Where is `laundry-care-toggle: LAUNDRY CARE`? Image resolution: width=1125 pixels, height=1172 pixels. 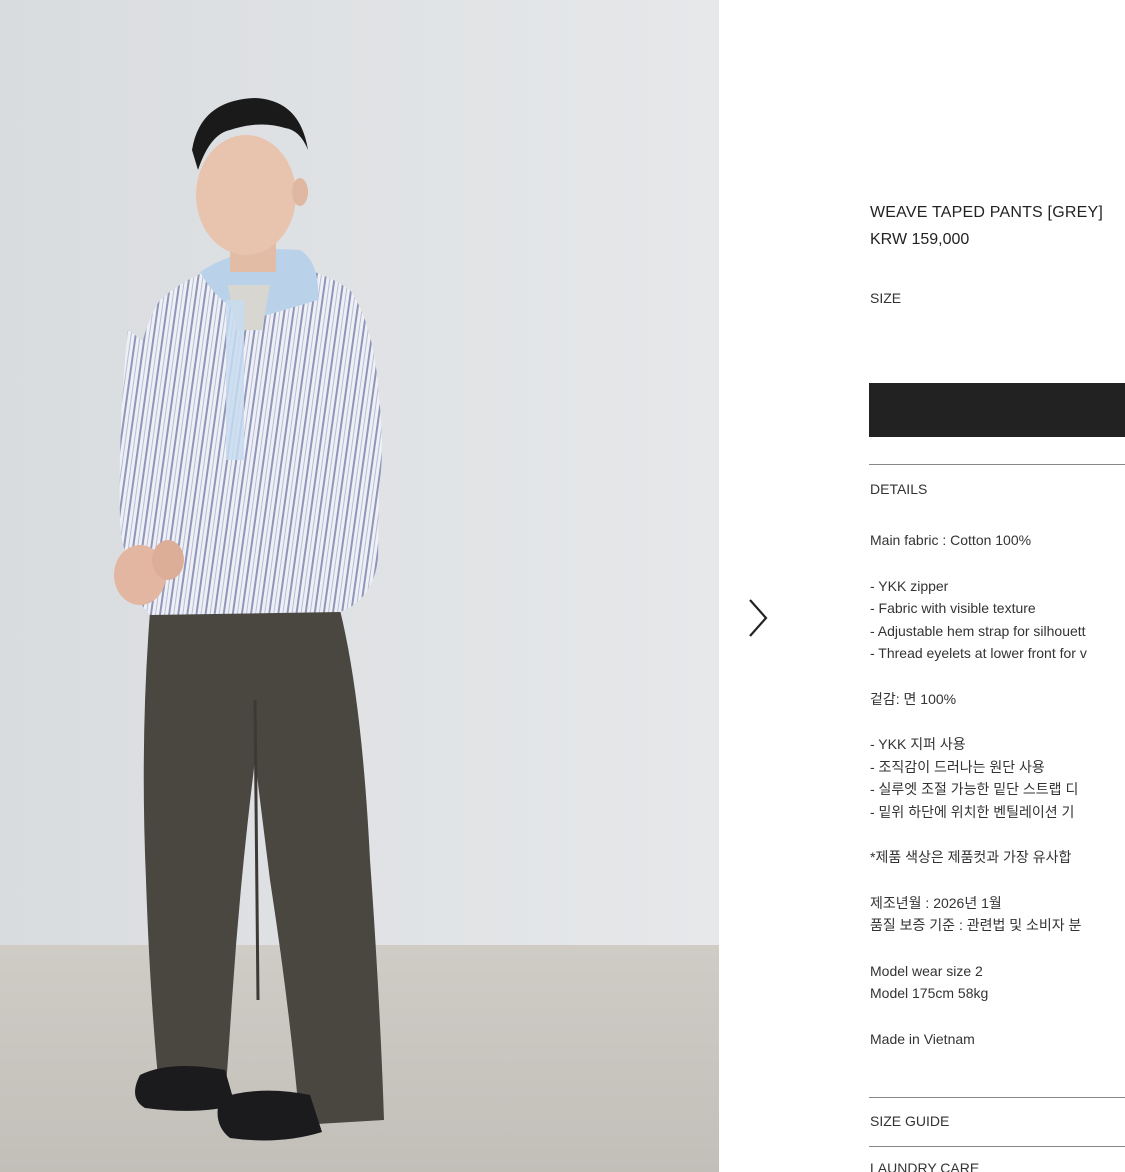
laundry-care-toggle: LAUNDRY CARE is located at coordinates (924, 1166).